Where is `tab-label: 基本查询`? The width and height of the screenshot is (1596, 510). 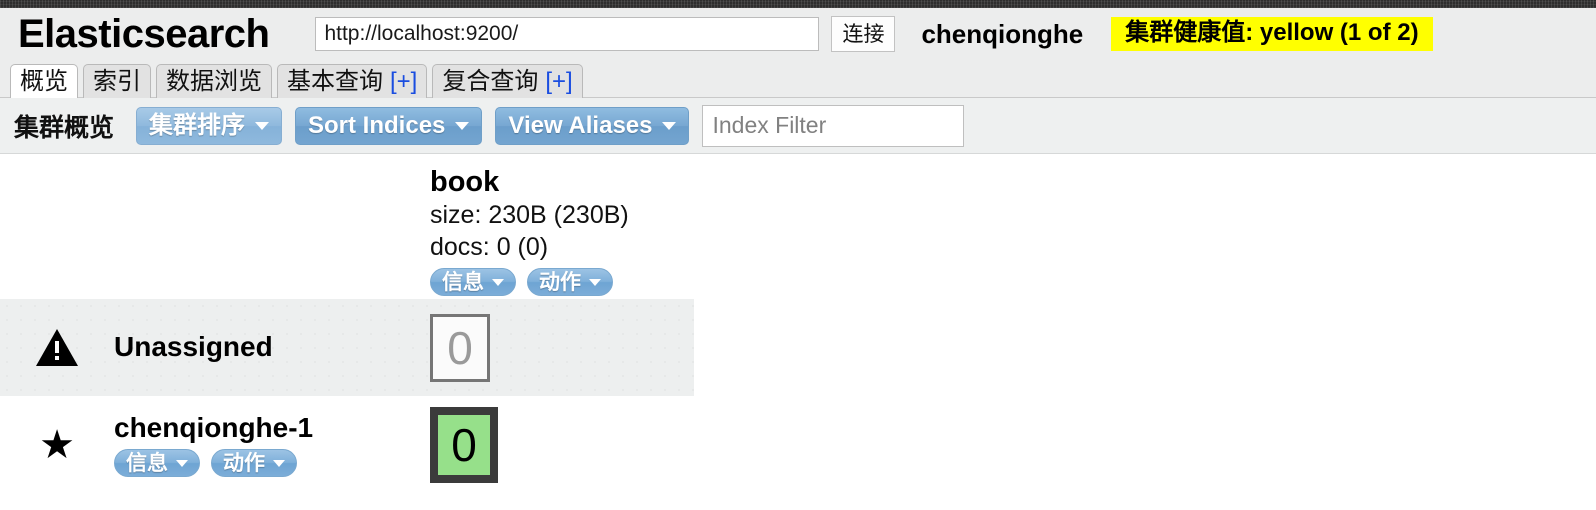
tab-label: 基本查询 is located at coordinates (335, 81).